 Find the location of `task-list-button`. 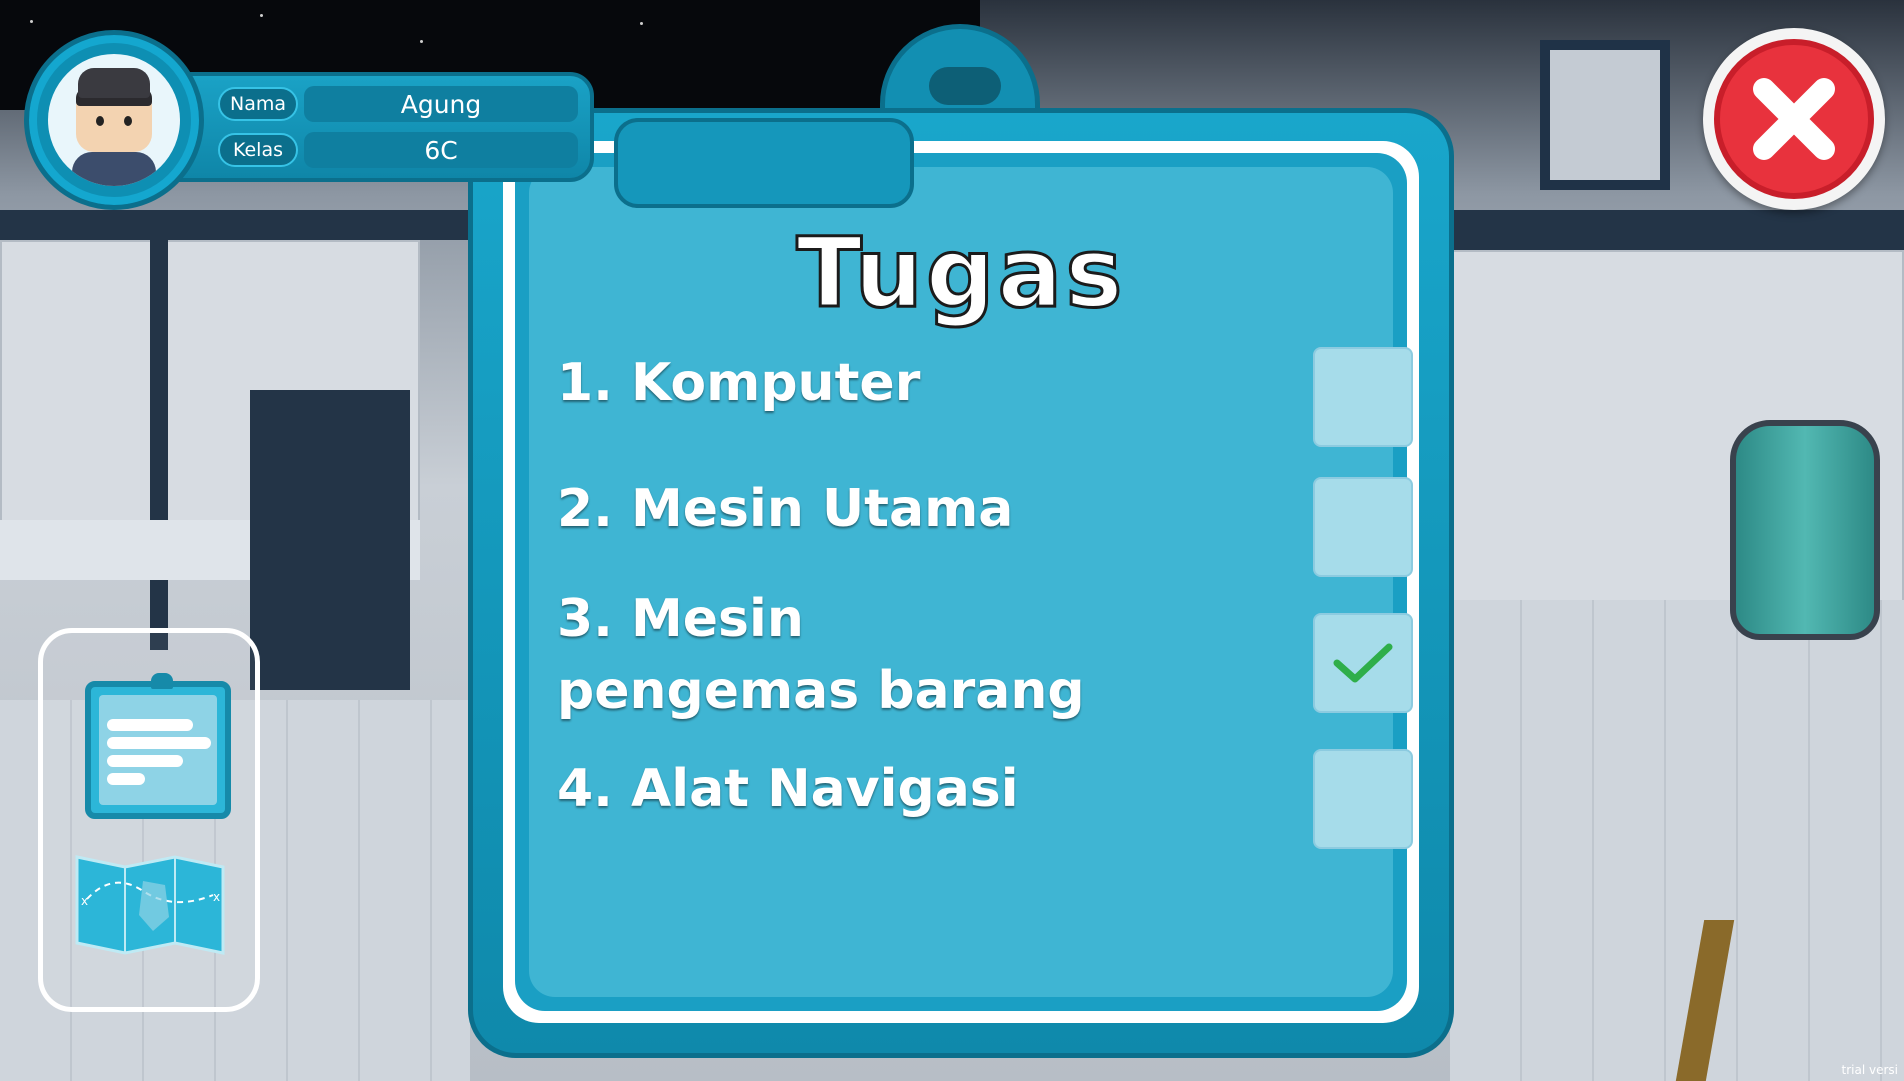

task-list-button is located at coordinates (158, 746).